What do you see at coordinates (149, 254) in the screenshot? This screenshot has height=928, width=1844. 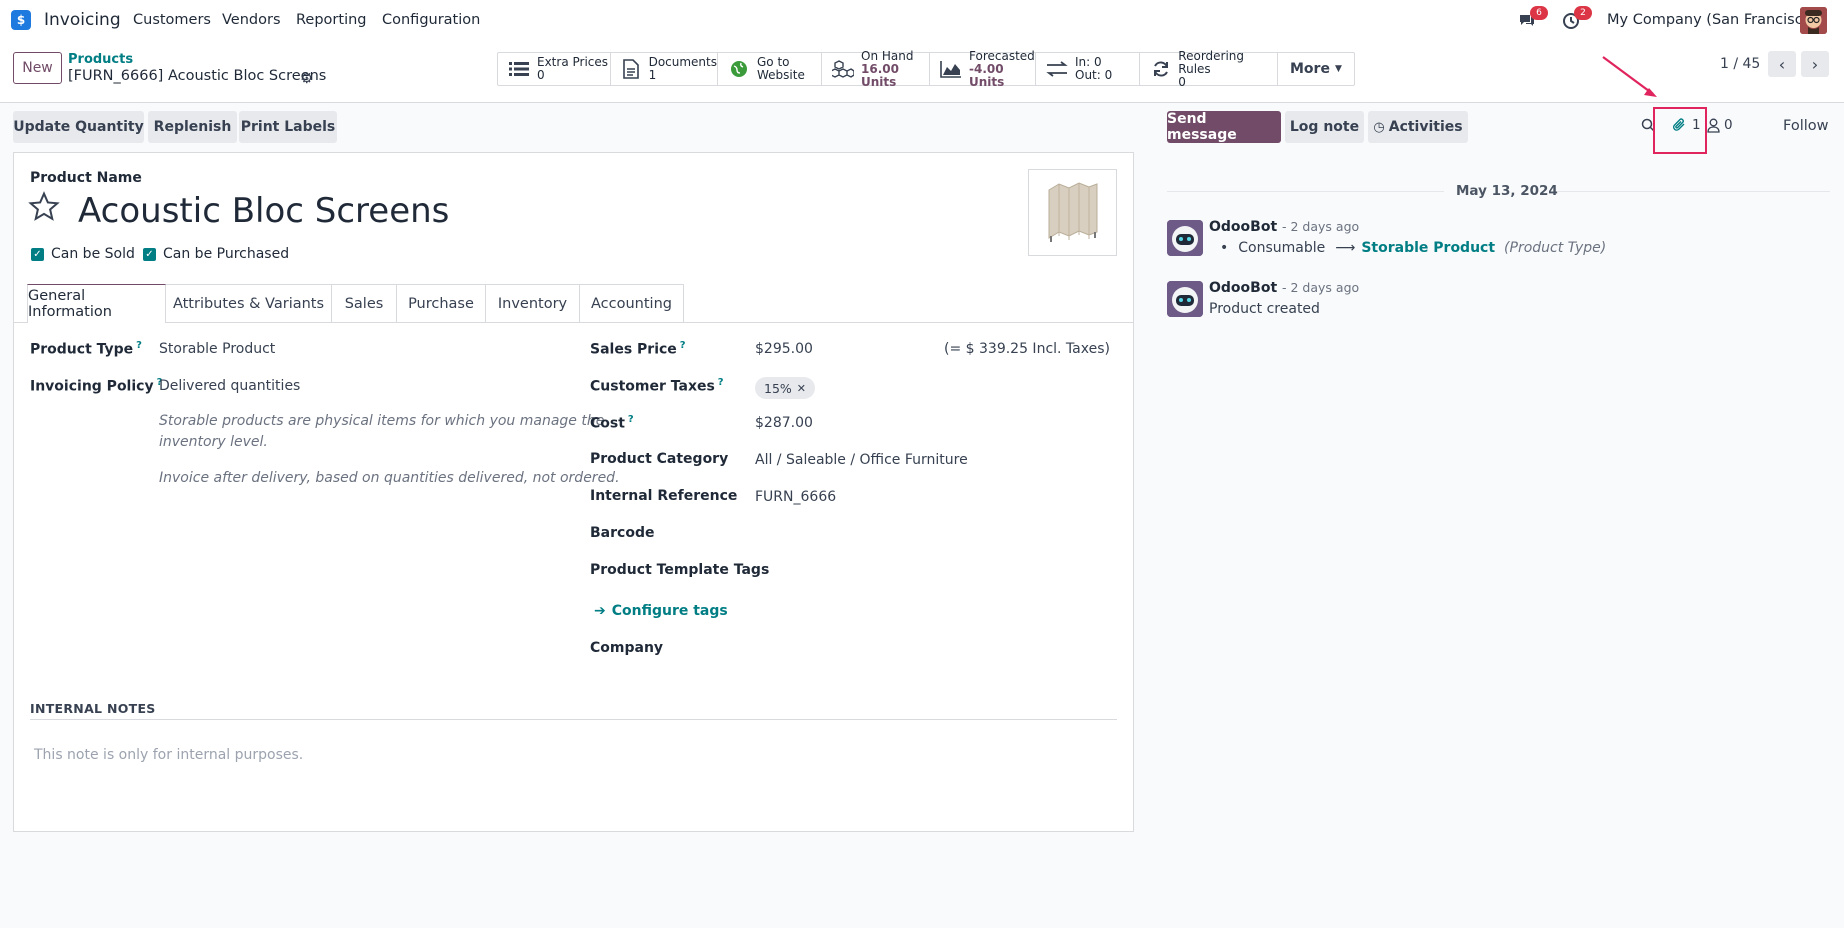 I see `can-be-purchased-checkbox: ✓` at bounding box center [149, 254].